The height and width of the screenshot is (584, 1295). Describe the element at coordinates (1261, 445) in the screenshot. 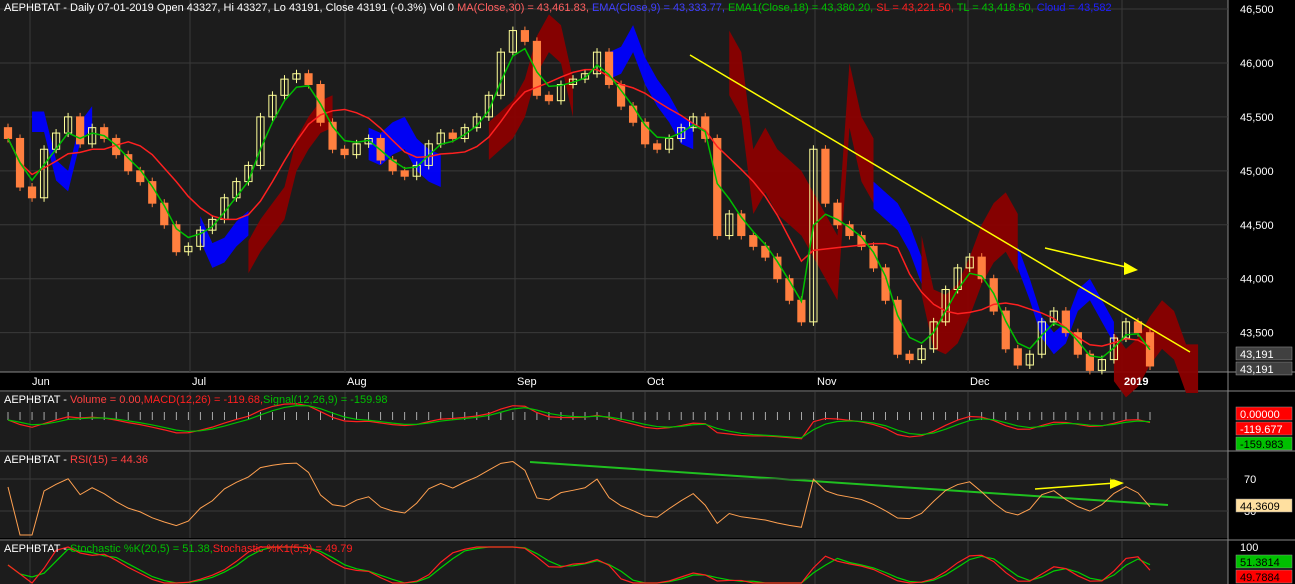

I see `signal-tag: -159.983` at that location.